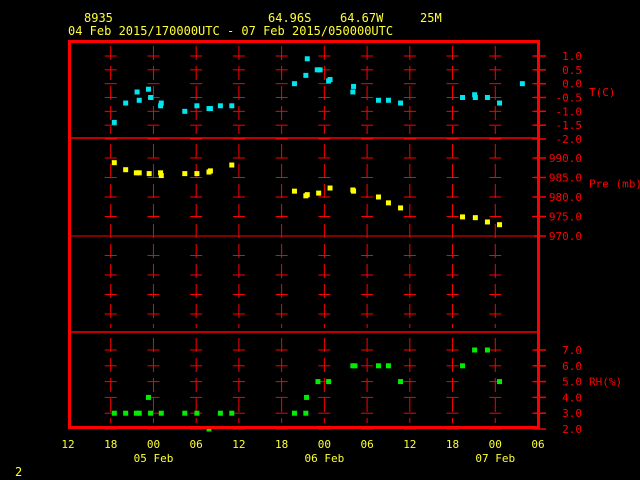 The image size is (640, 480). I want to click on y-tick-label: -1.0, so click(569, 111).